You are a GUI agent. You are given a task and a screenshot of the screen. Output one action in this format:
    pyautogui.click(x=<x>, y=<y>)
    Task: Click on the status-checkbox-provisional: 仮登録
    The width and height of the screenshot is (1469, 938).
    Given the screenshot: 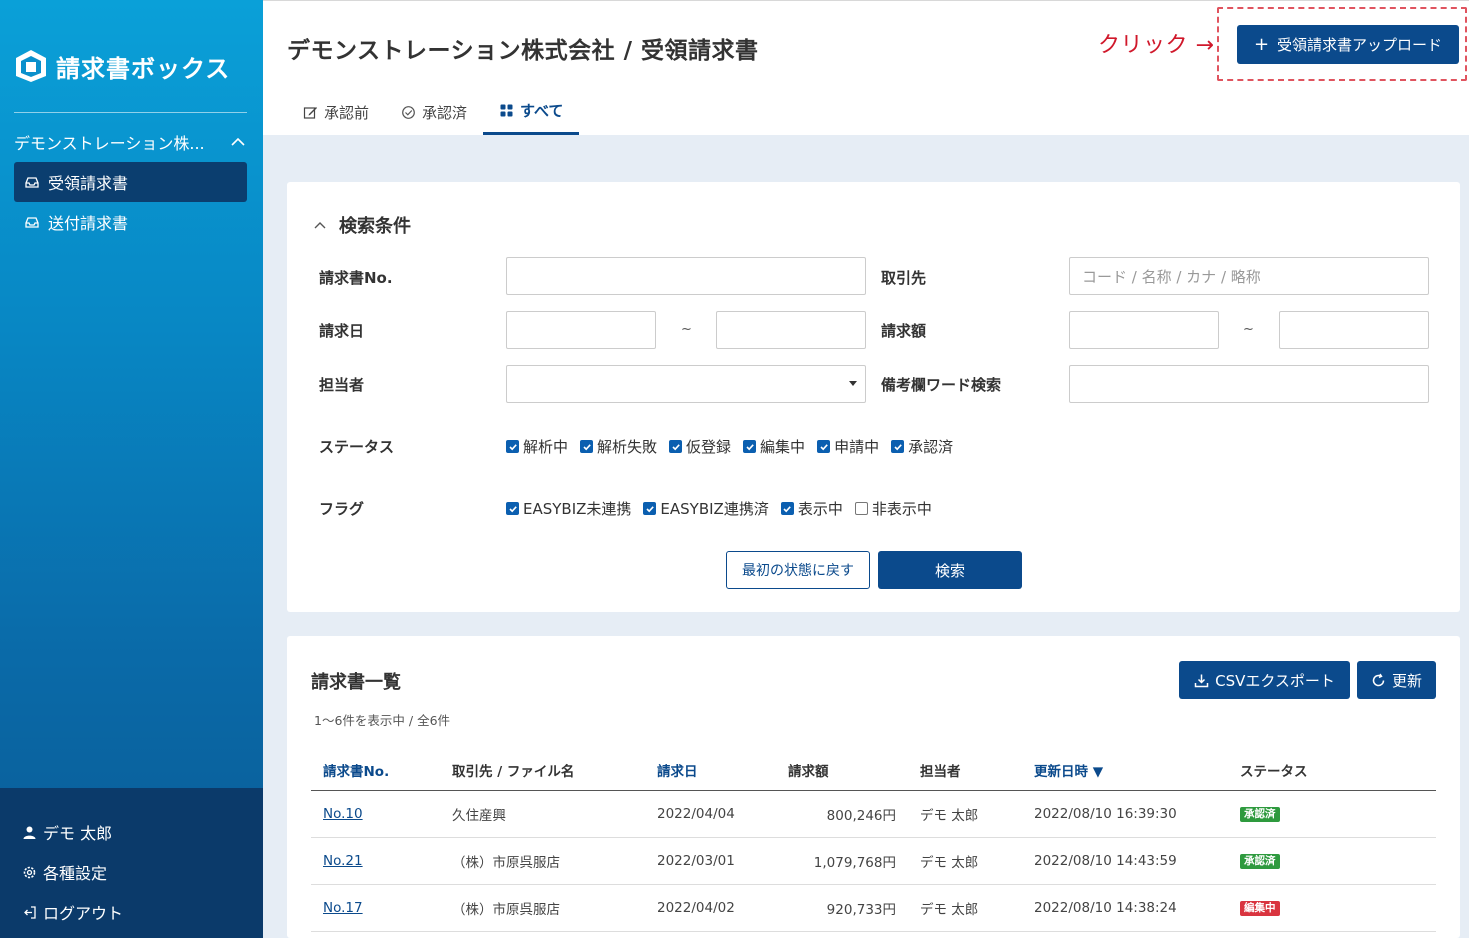 What is the action you would take?
    pyautogui.click(x=700, y=446)
    